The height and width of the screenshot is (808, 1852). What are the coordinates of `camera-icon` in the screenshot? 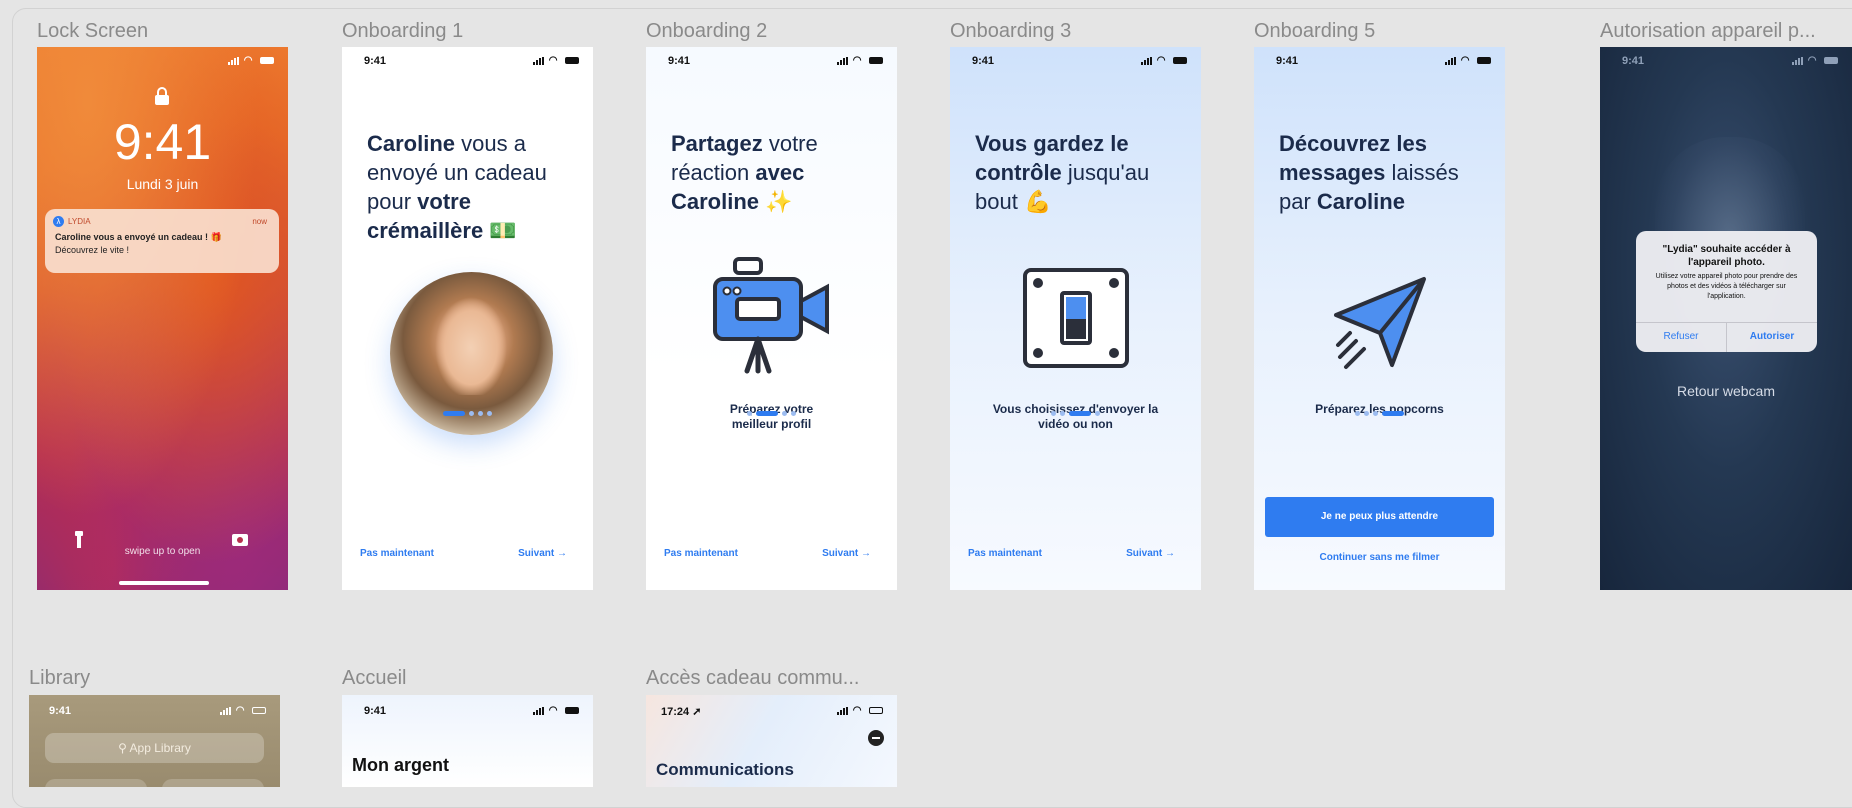 It's located at (240, 540).